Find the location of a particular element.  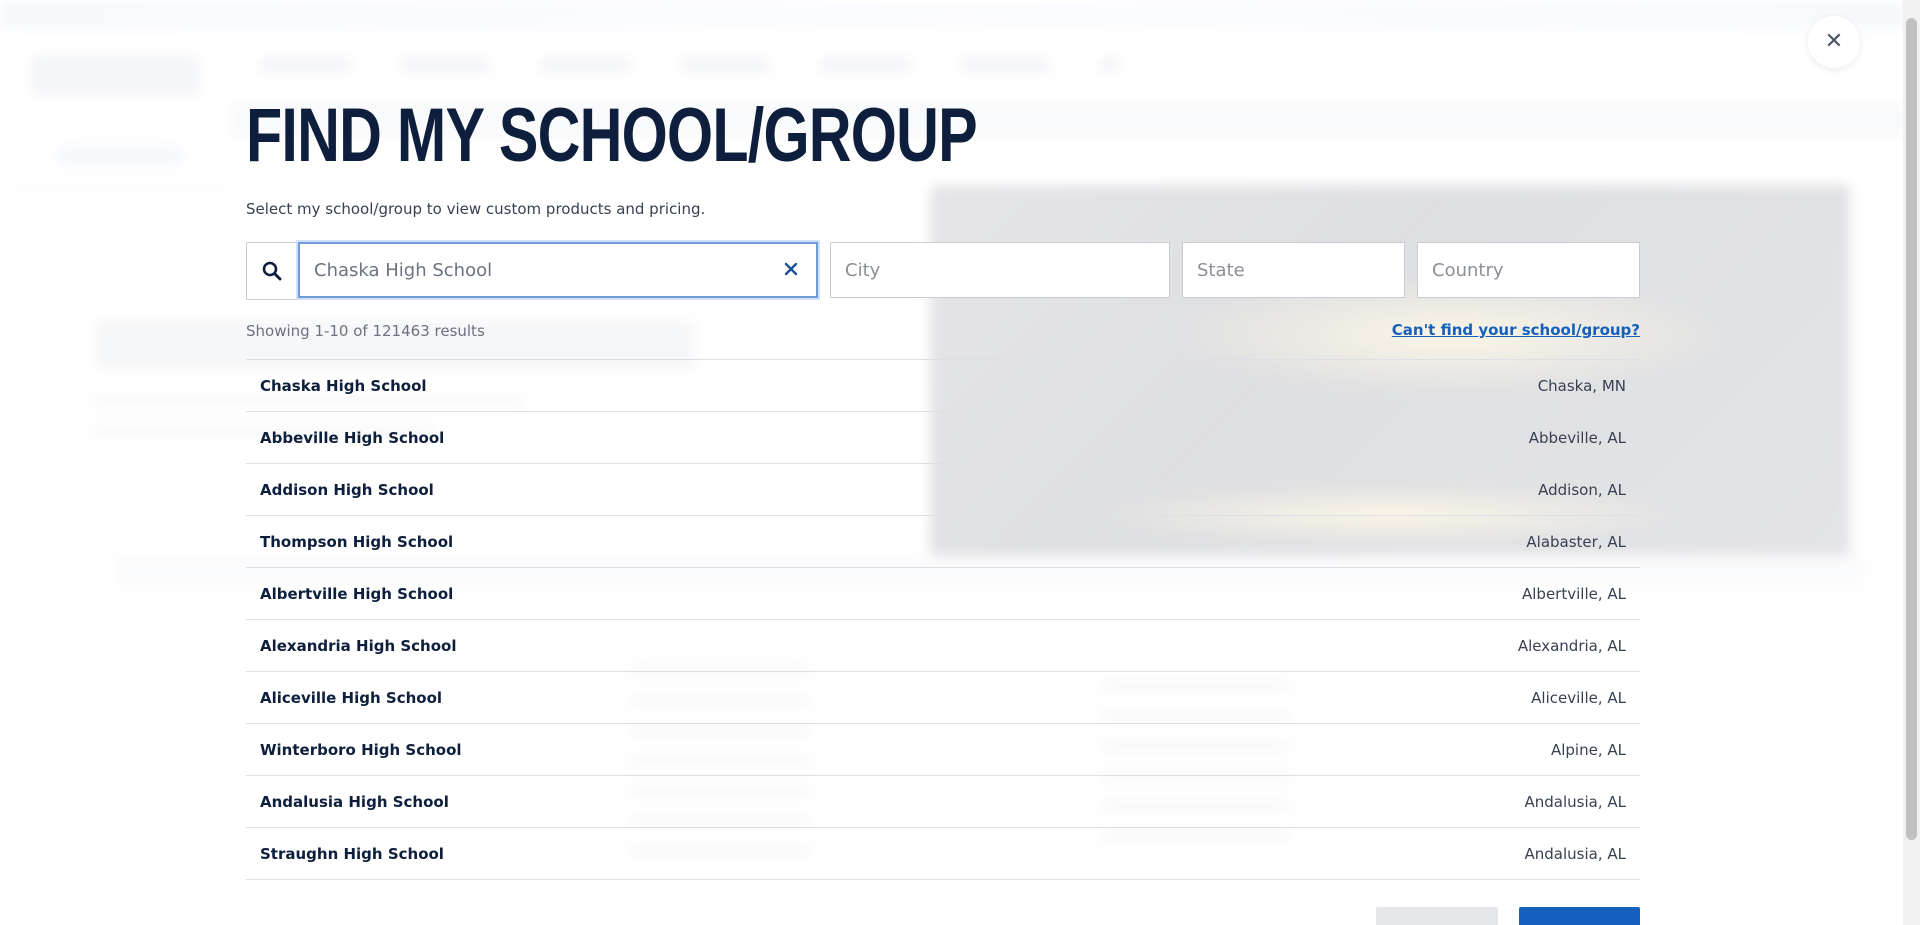

school-location: Aliceville, AL is located at coordinates (1578, 697).